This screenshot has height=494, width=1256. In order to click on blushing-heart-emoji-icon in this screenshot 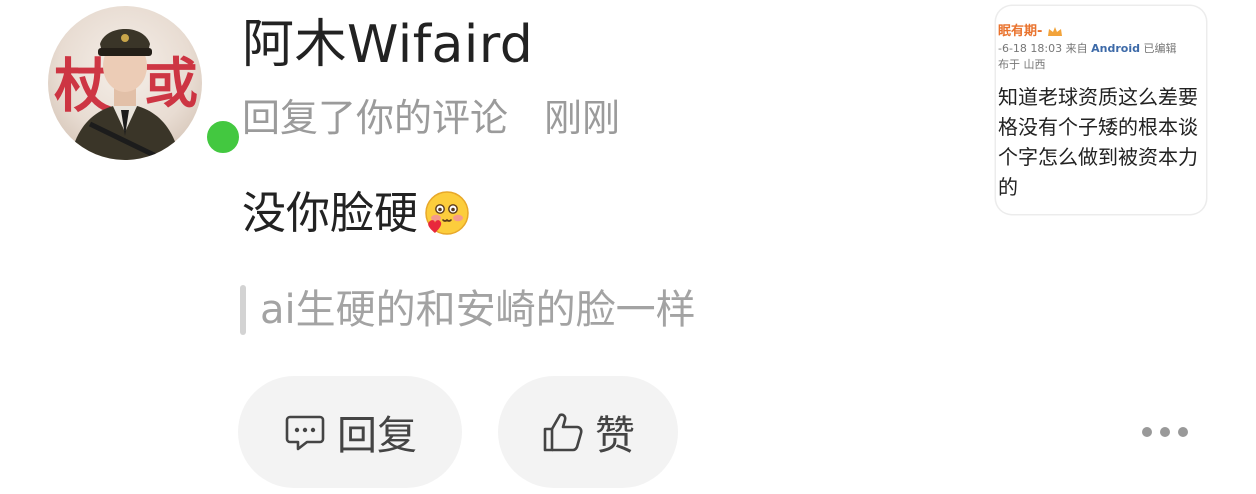, I will do `click(447, 213)`.